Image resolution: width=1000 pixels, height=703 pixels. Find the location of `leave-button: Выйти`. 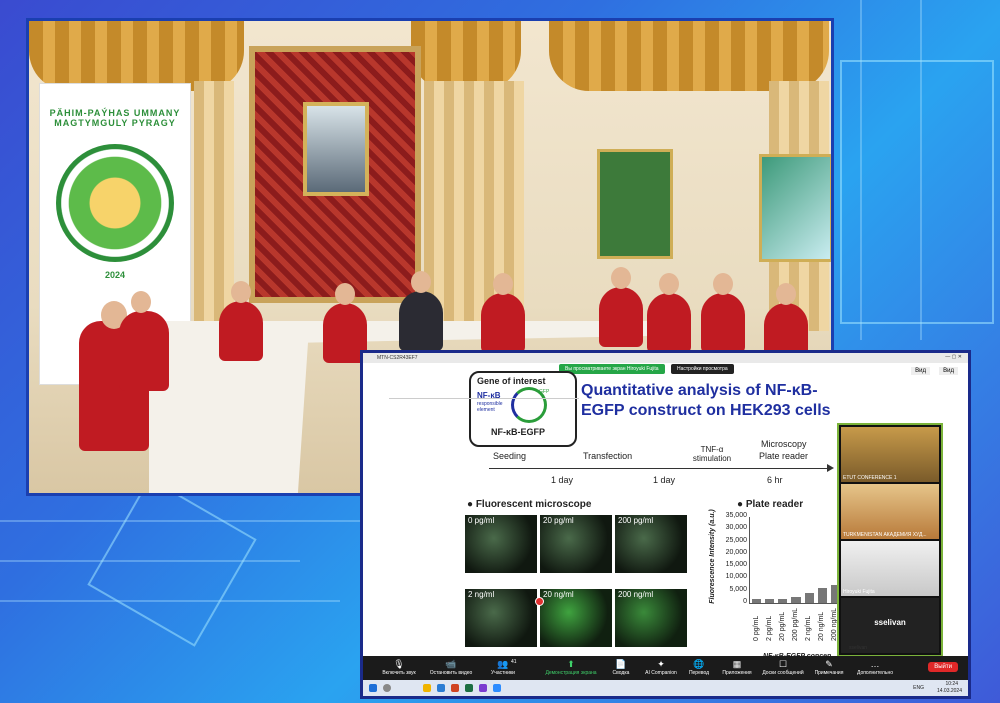

leave-button: Выйти is located at coordinates (943, 667).